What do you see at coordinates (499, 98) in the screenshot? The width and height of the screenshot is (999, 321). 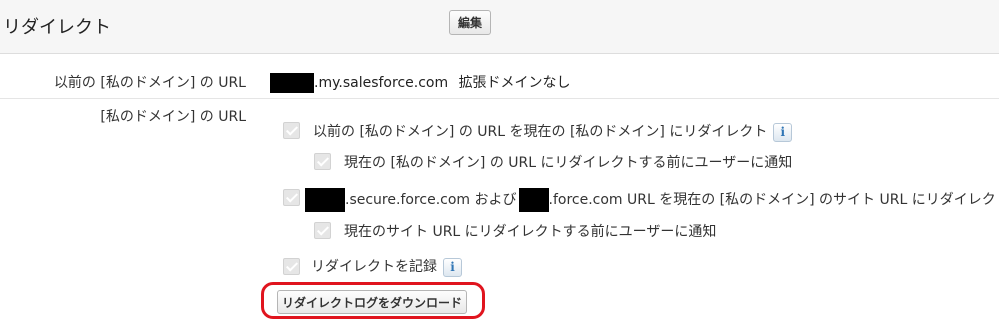 I see `row-divider` at bounding box center [499, 98].